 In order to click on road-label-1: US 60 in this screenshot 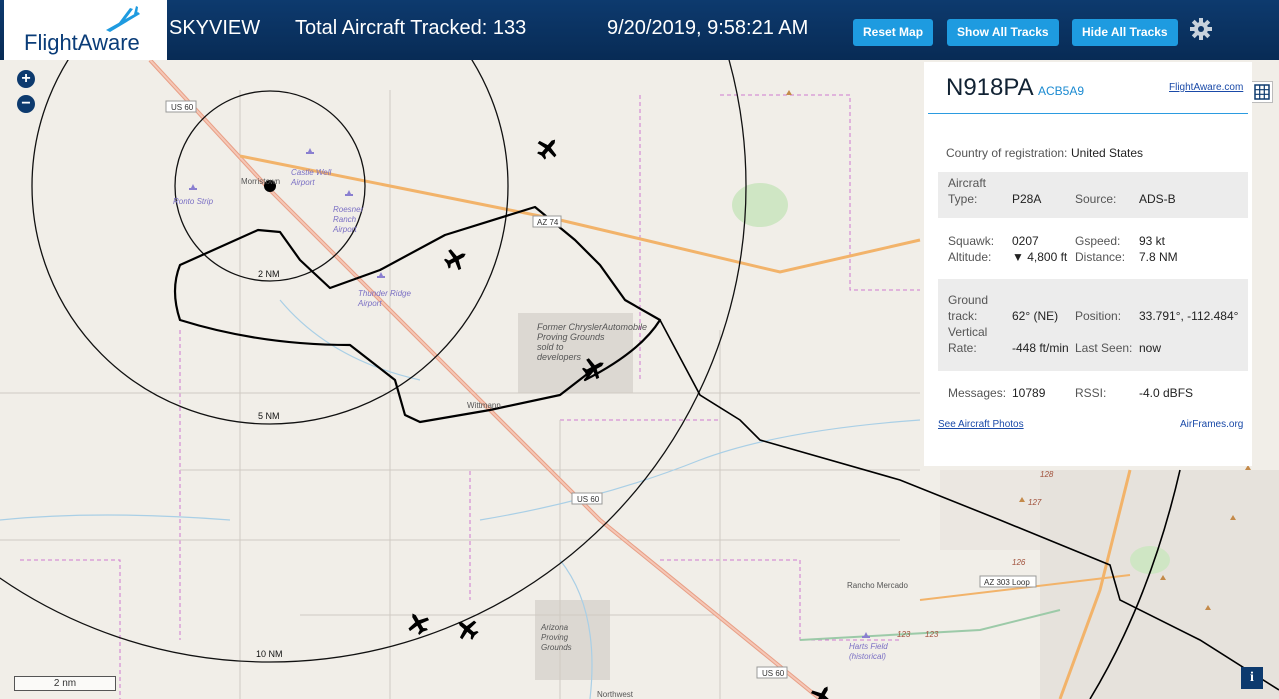, I will do `click(588, 499)`.